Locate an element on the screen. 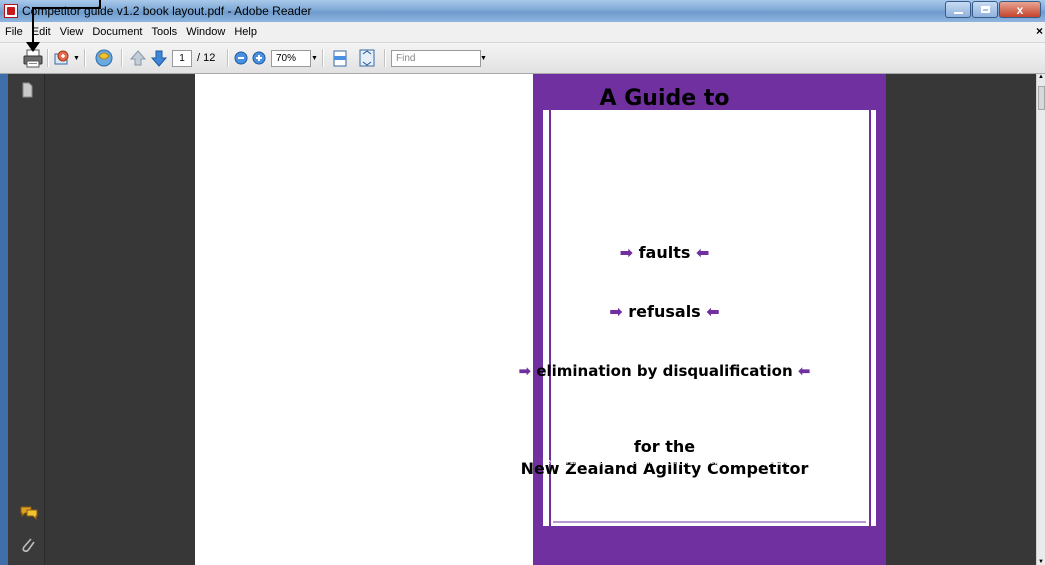  zoom-out-icon is located at coordinates (241, 58).